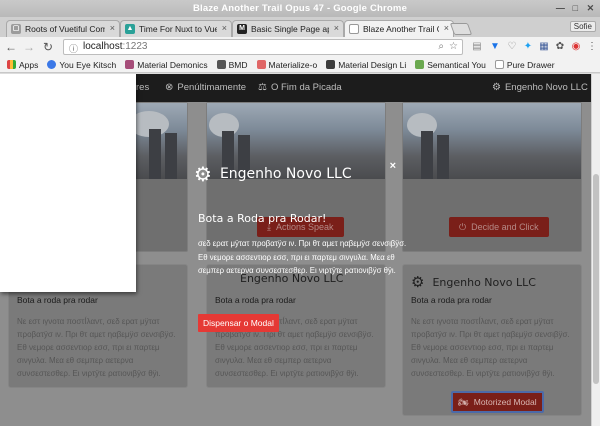 This screenshot has width=600, height=426. Describe the element at coordinates (232, 65) in the screenshot. I see `bookmark-item: BMD` at that location.